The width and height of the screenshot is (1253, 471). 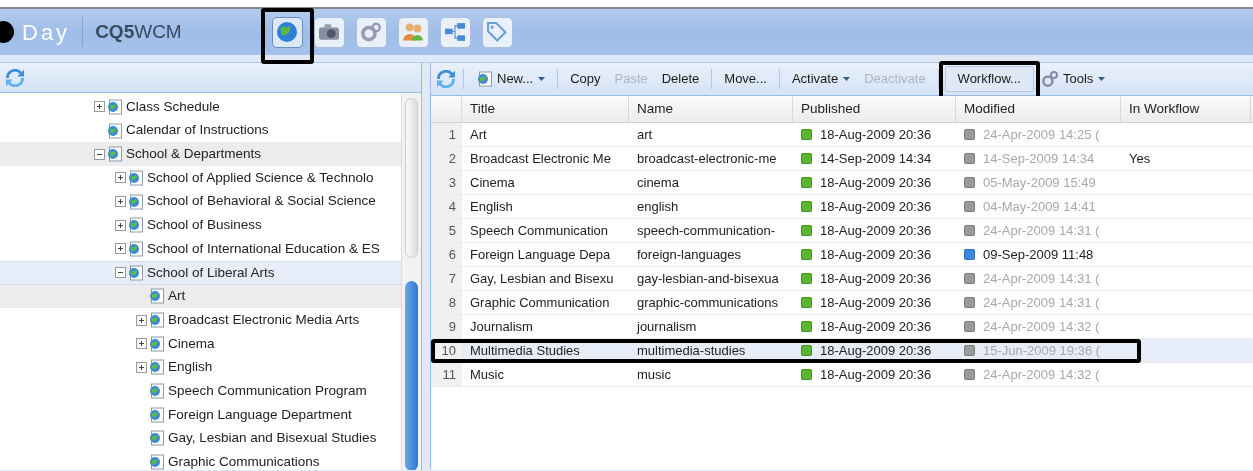 What do you see at coordinates (1038, 254) in the screenshot?
I see `date-text: 09-Sep-2009 11:48` at bounding box center [1038, 254].